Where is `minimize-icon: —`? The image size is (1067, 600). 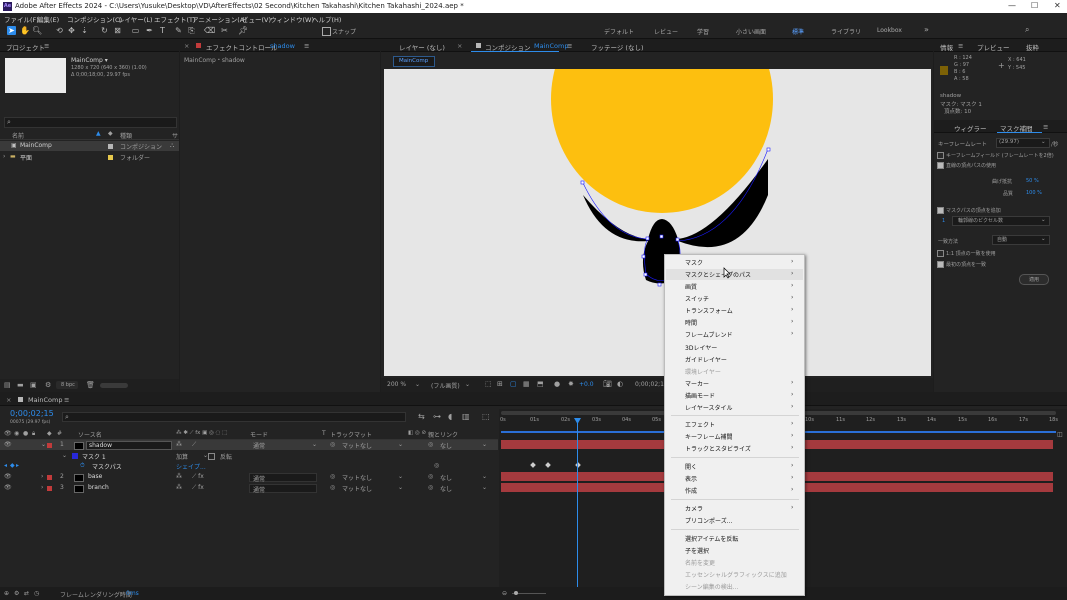
minimize-icon: — is located at coordinates (1012, 5).